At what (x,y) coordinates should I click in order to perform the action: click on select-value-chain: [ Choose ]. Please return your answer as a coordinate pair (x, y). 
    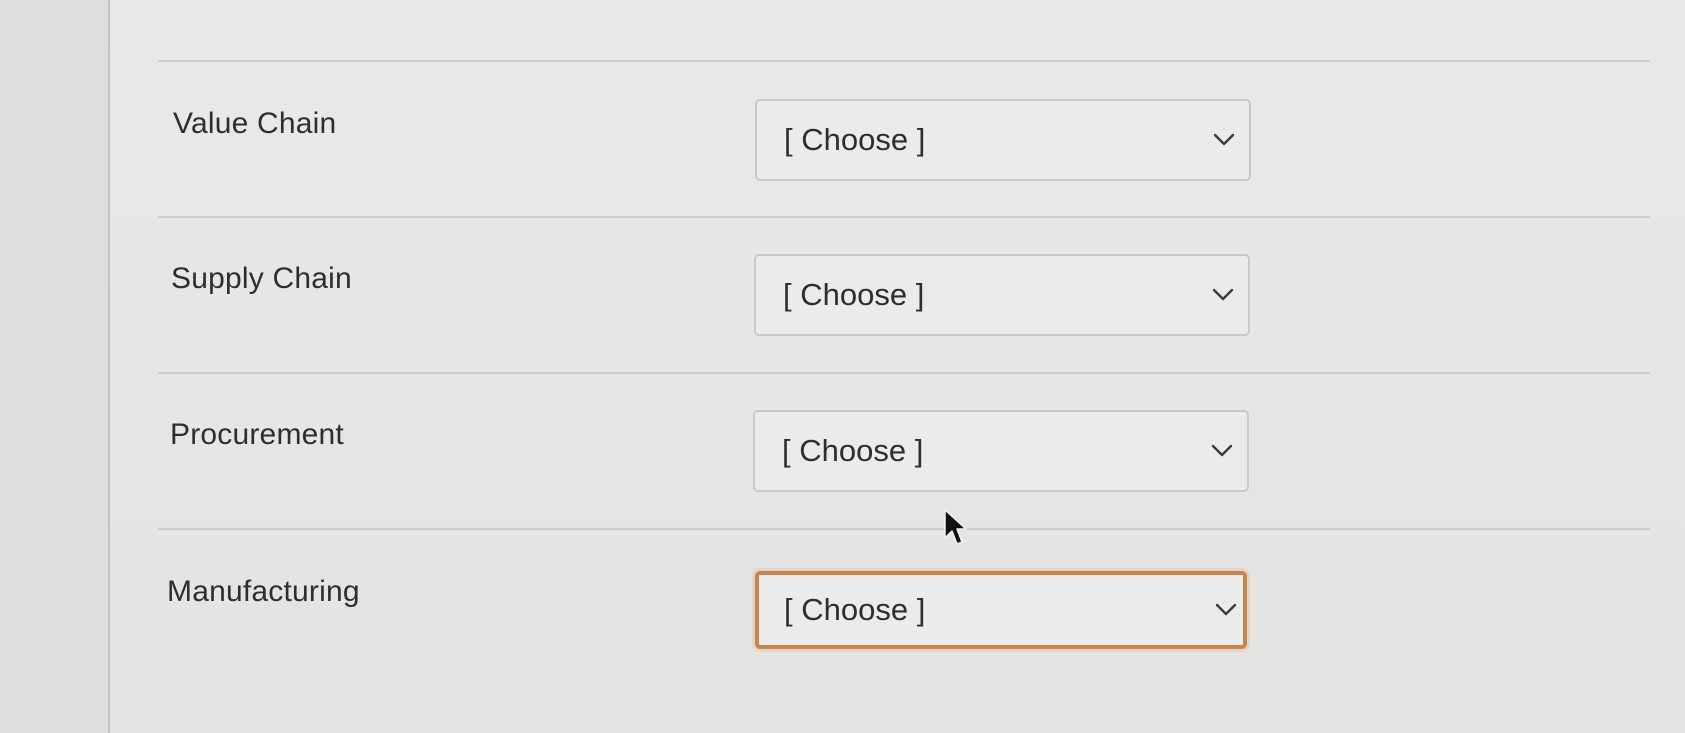
    Looking at the image, I should click on (1003, 140).